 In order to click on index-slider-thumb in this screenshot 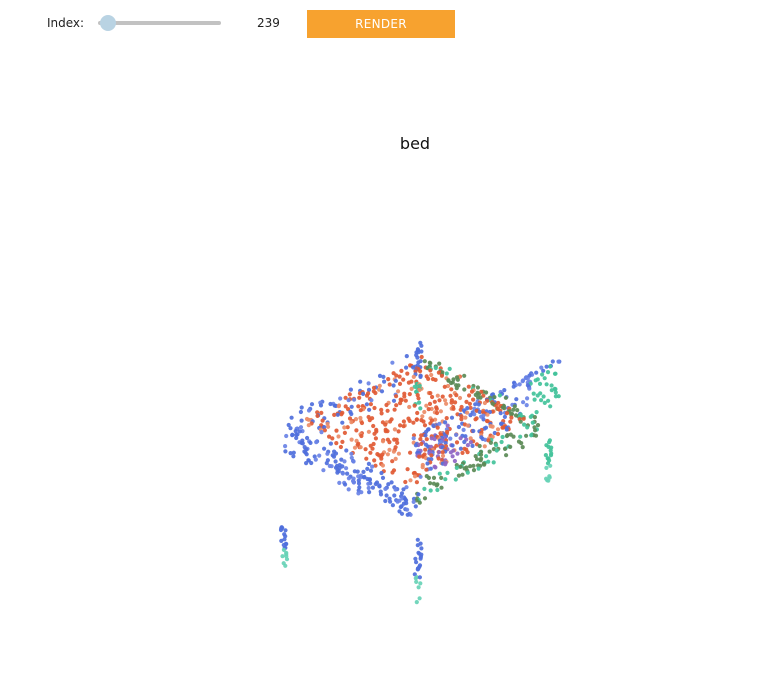, I will do `click(108, 23)`.